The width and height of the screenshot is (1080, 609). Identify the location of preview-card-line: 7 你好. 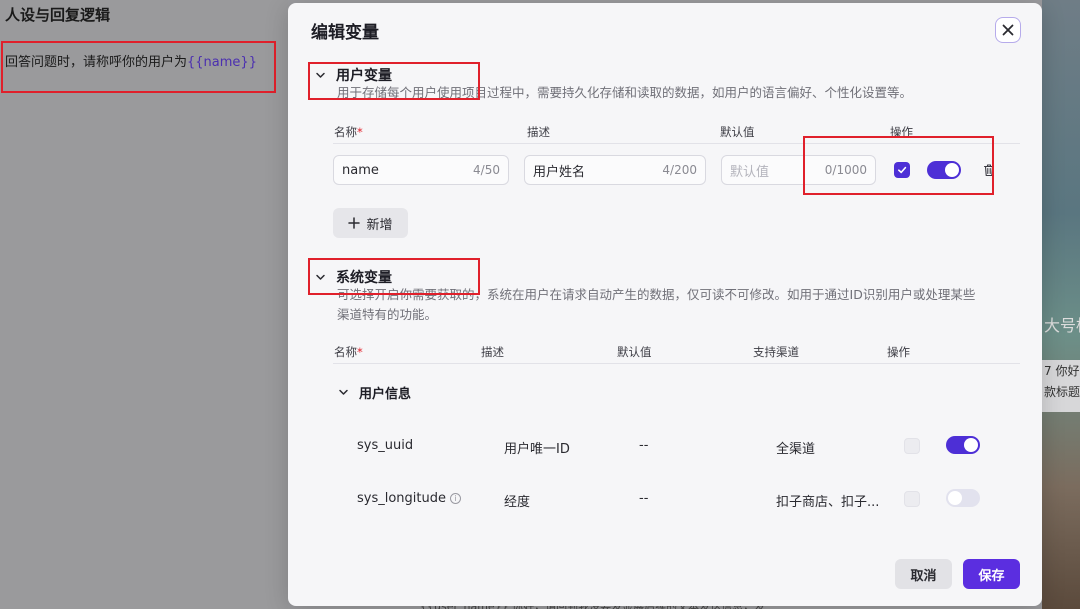
(1062, 371).